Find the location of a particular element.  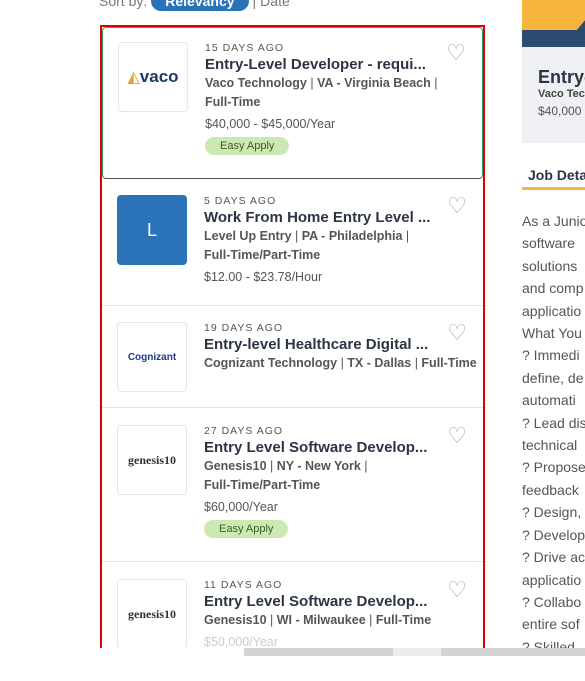

posted-date: 15 DAYS AGO is located at coordinates (245, 48).